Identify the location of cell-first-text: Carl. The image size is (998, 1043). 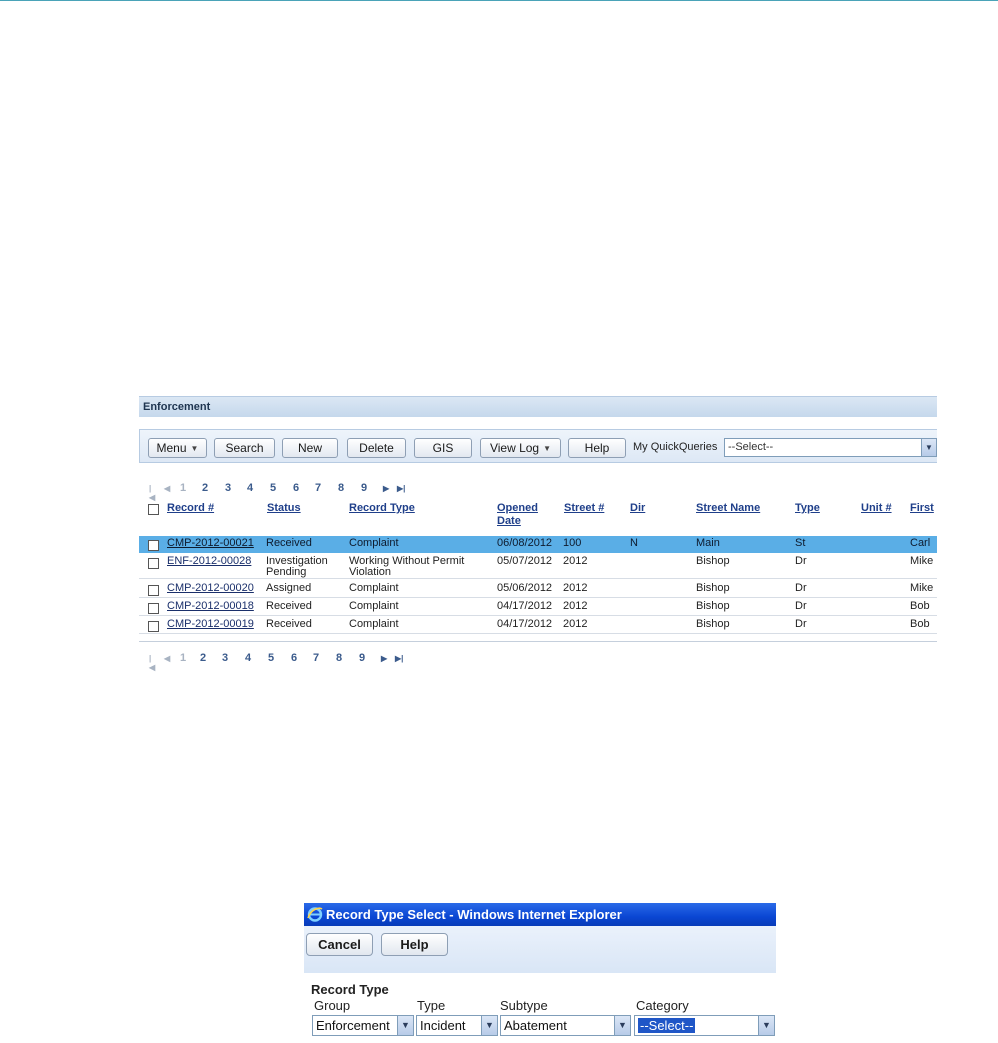
(920, 543).